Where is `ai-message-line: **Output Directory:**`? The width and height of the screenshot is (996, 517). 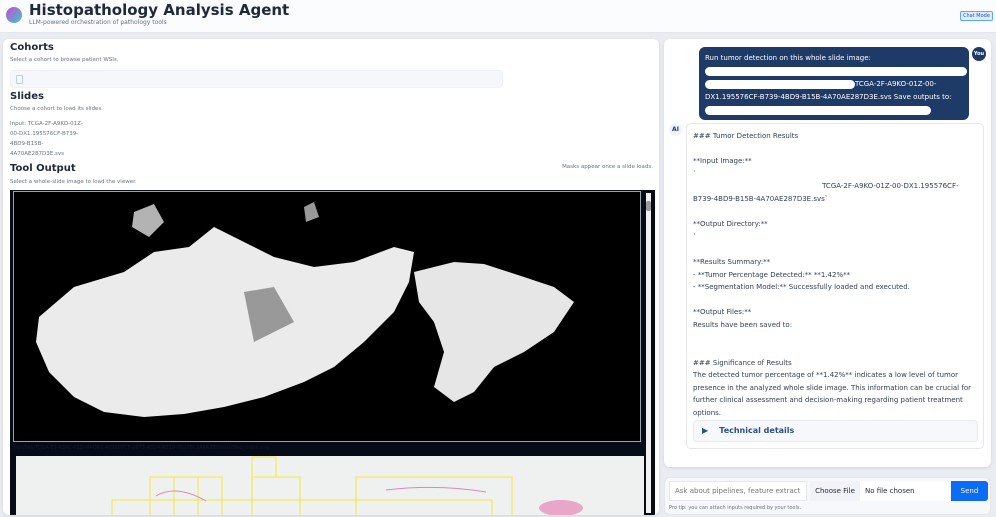 ai-message-line: **Output Directory:** is located at coordinates (730, 224).